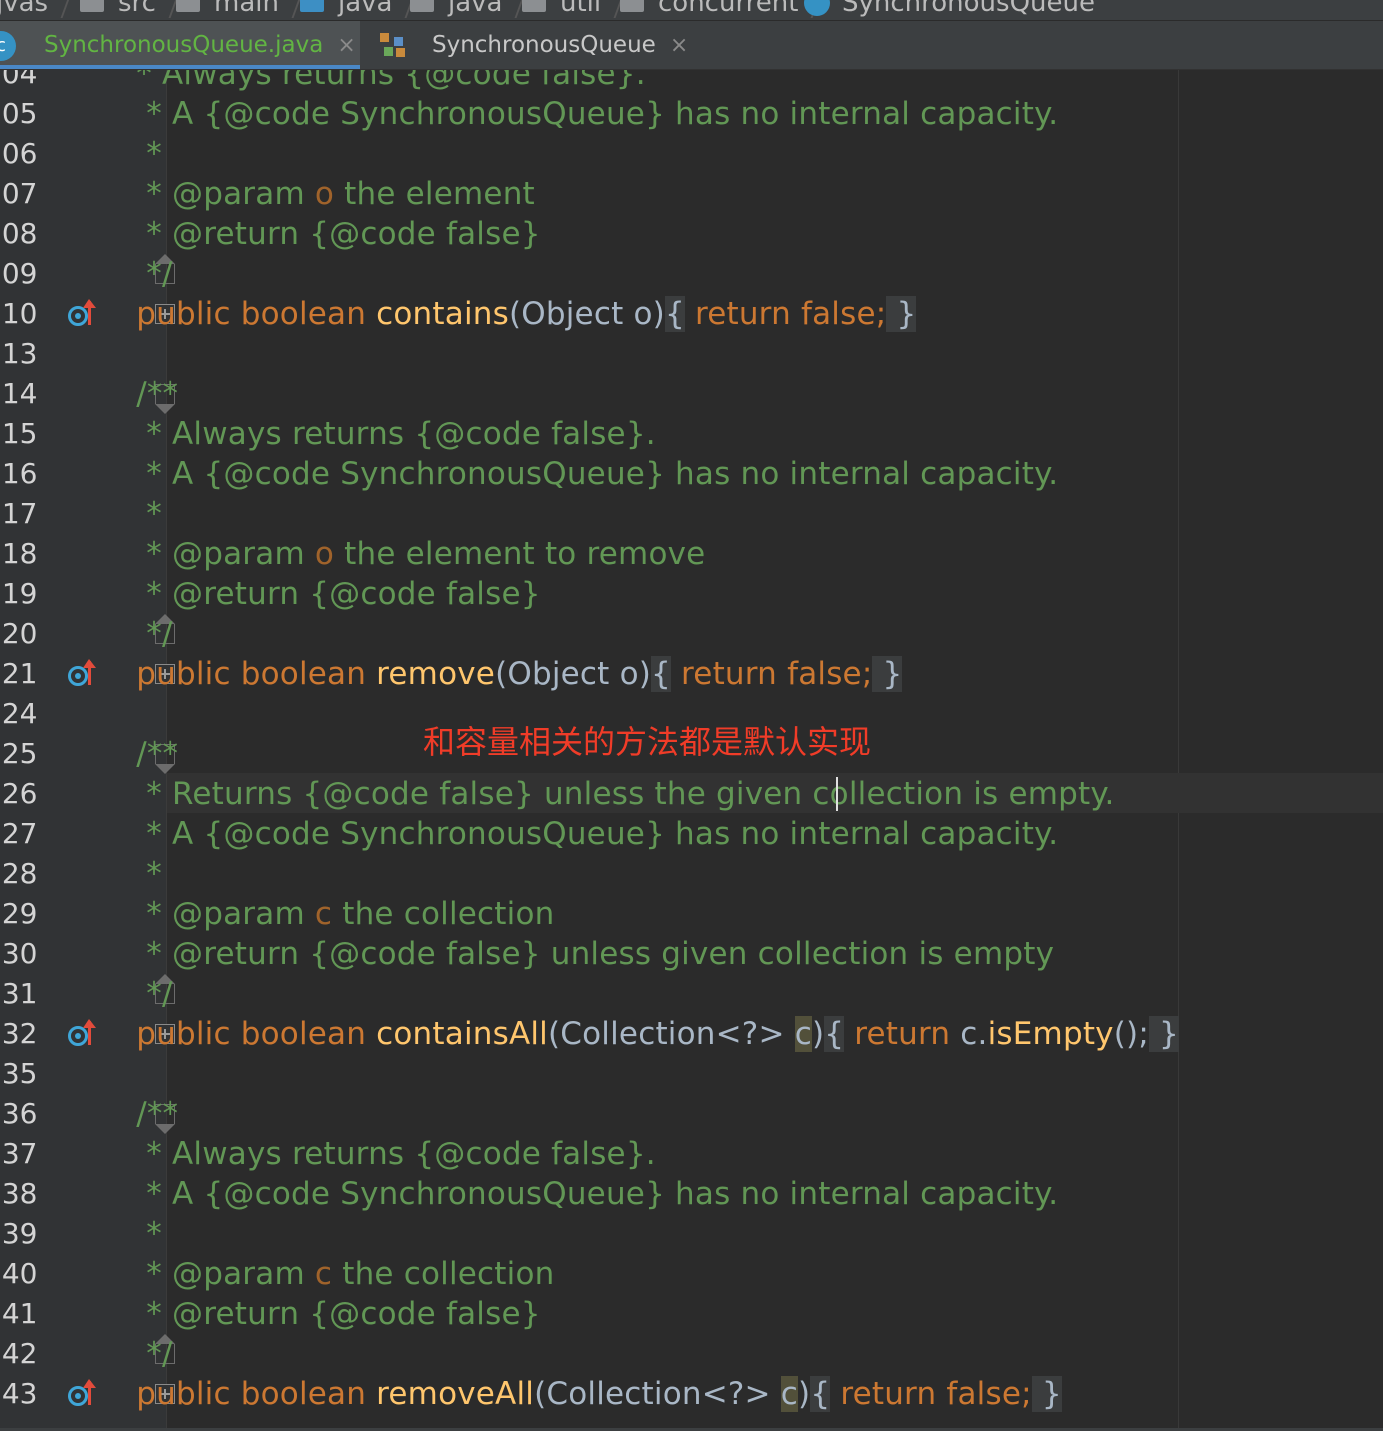  Describe the element at coordinates (19, 753) in the screenshot. I see `line-number: 025` at that location.